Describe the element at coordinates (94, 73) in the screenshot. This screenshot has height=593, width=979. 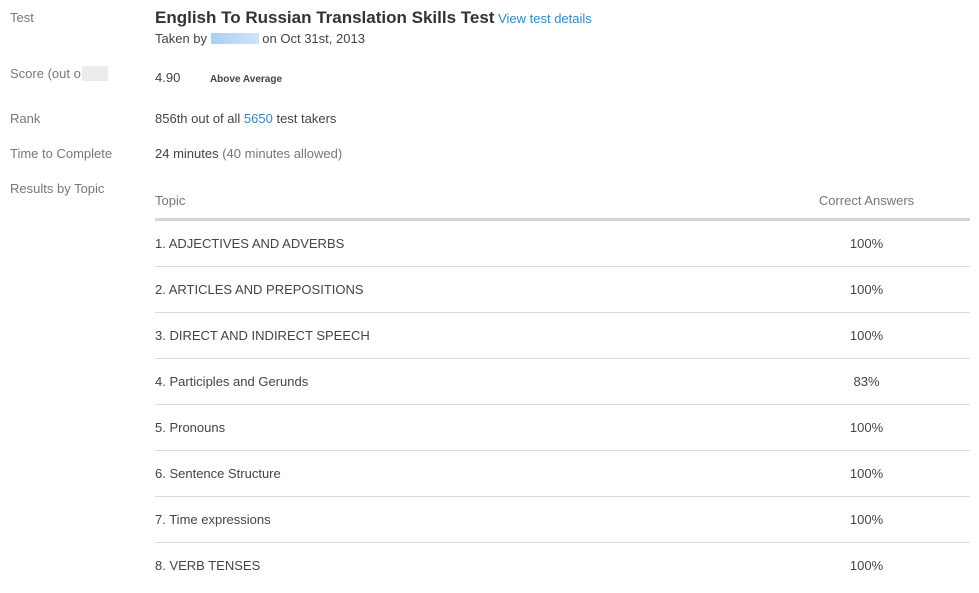
I see `redacted-score-max` at that location.